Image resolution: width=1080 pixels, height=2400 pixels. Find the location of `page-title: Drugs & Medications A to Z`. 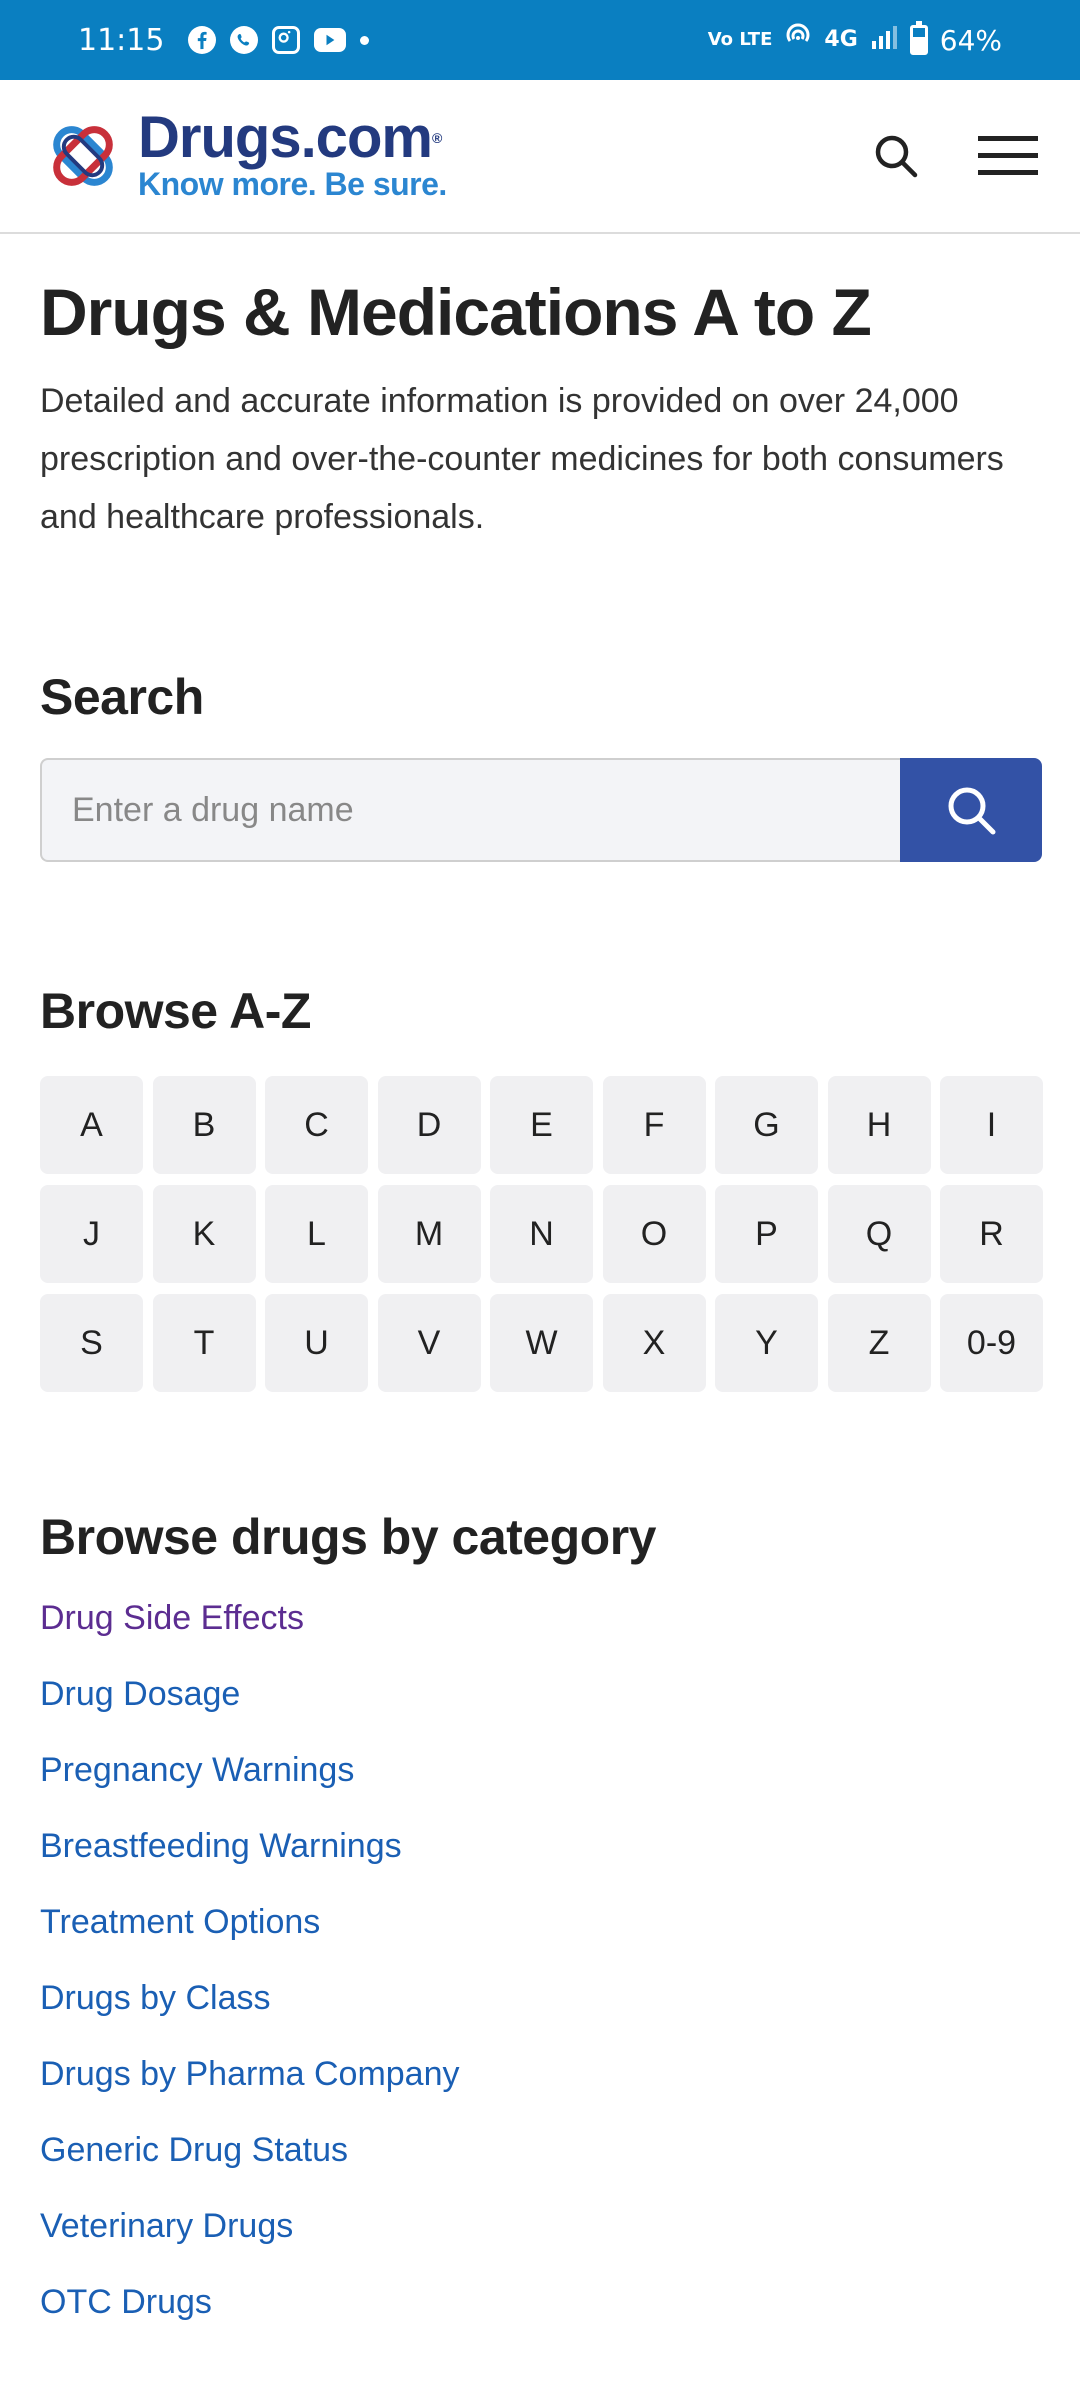

page-title: Drugs & Medications A to Z is located at coordinates (456, 312).